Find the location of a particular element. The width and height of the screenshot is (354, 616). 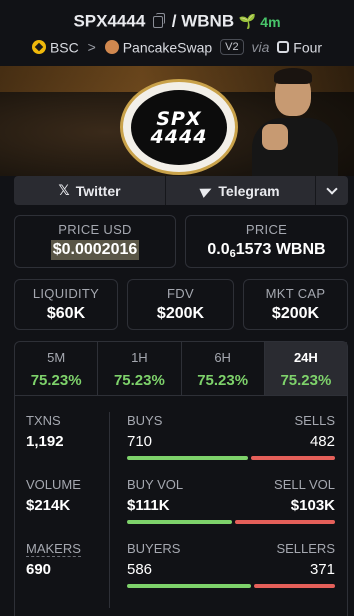

tab-5m-change: 75.23% is located at coordinates (56, 380).